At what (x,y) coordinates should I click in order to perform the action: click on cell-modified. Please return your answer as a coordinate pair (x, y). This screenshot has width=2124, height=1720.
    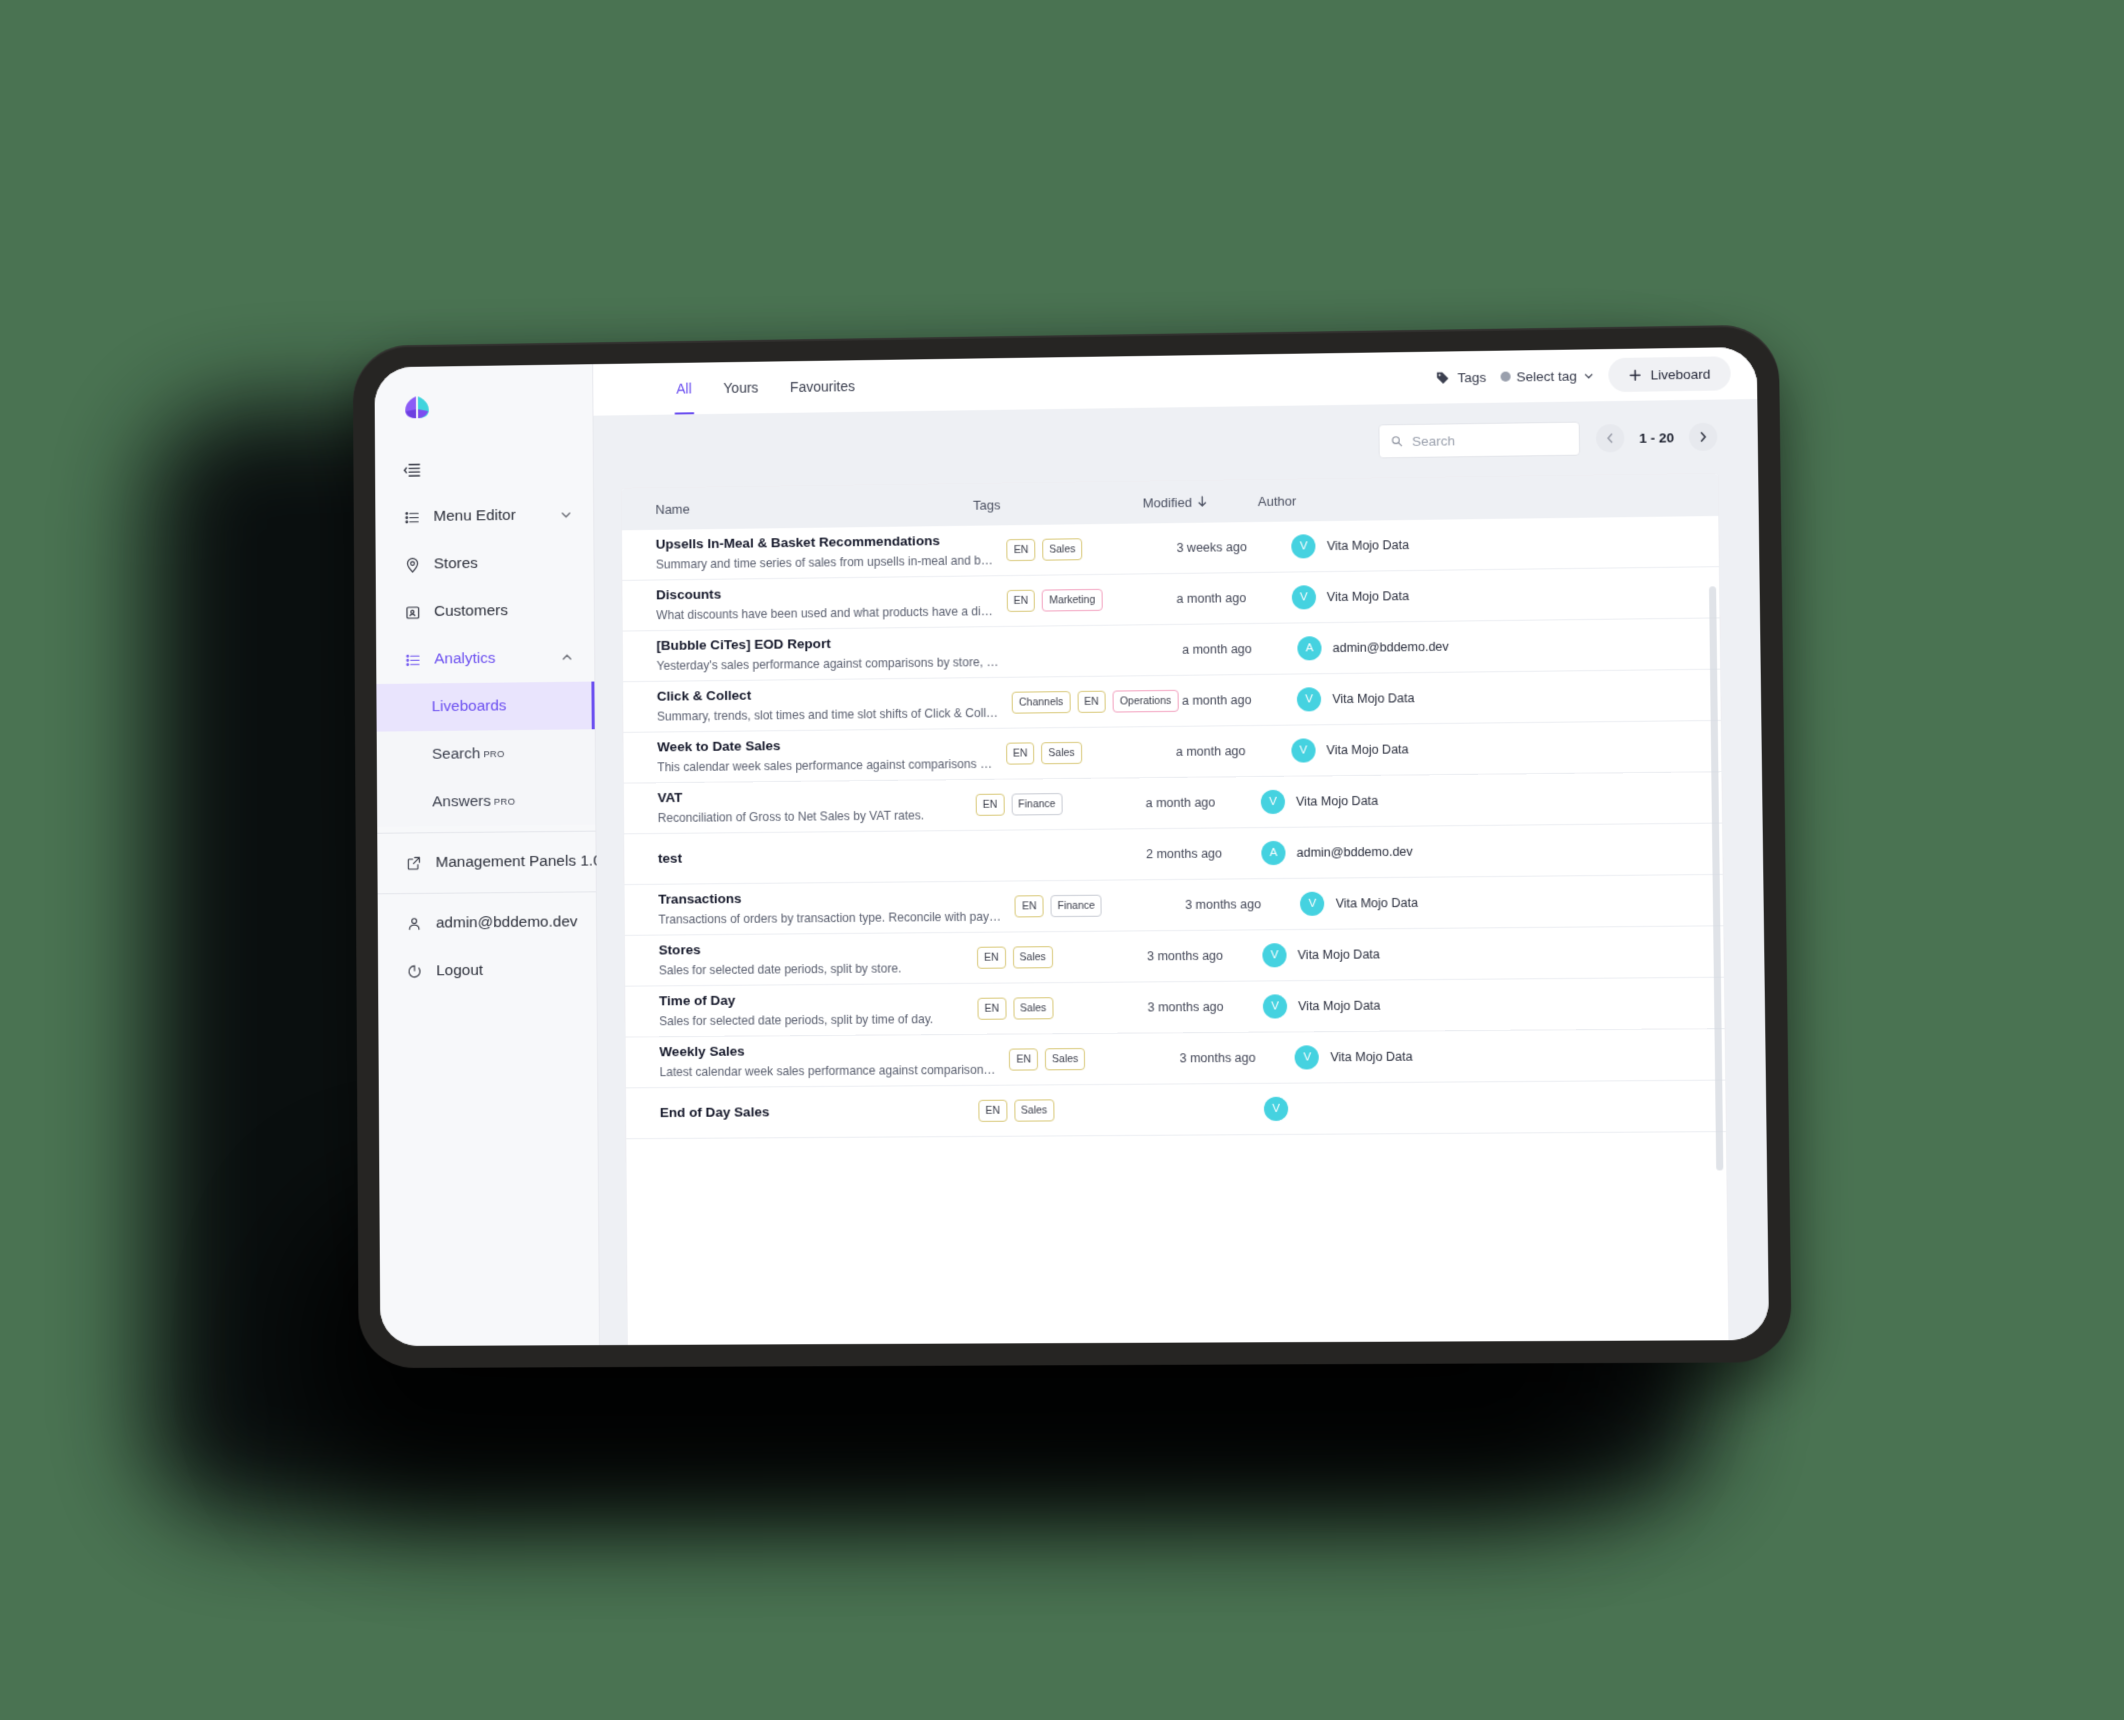
    Looking at the image, I should click on (1206, 1109).